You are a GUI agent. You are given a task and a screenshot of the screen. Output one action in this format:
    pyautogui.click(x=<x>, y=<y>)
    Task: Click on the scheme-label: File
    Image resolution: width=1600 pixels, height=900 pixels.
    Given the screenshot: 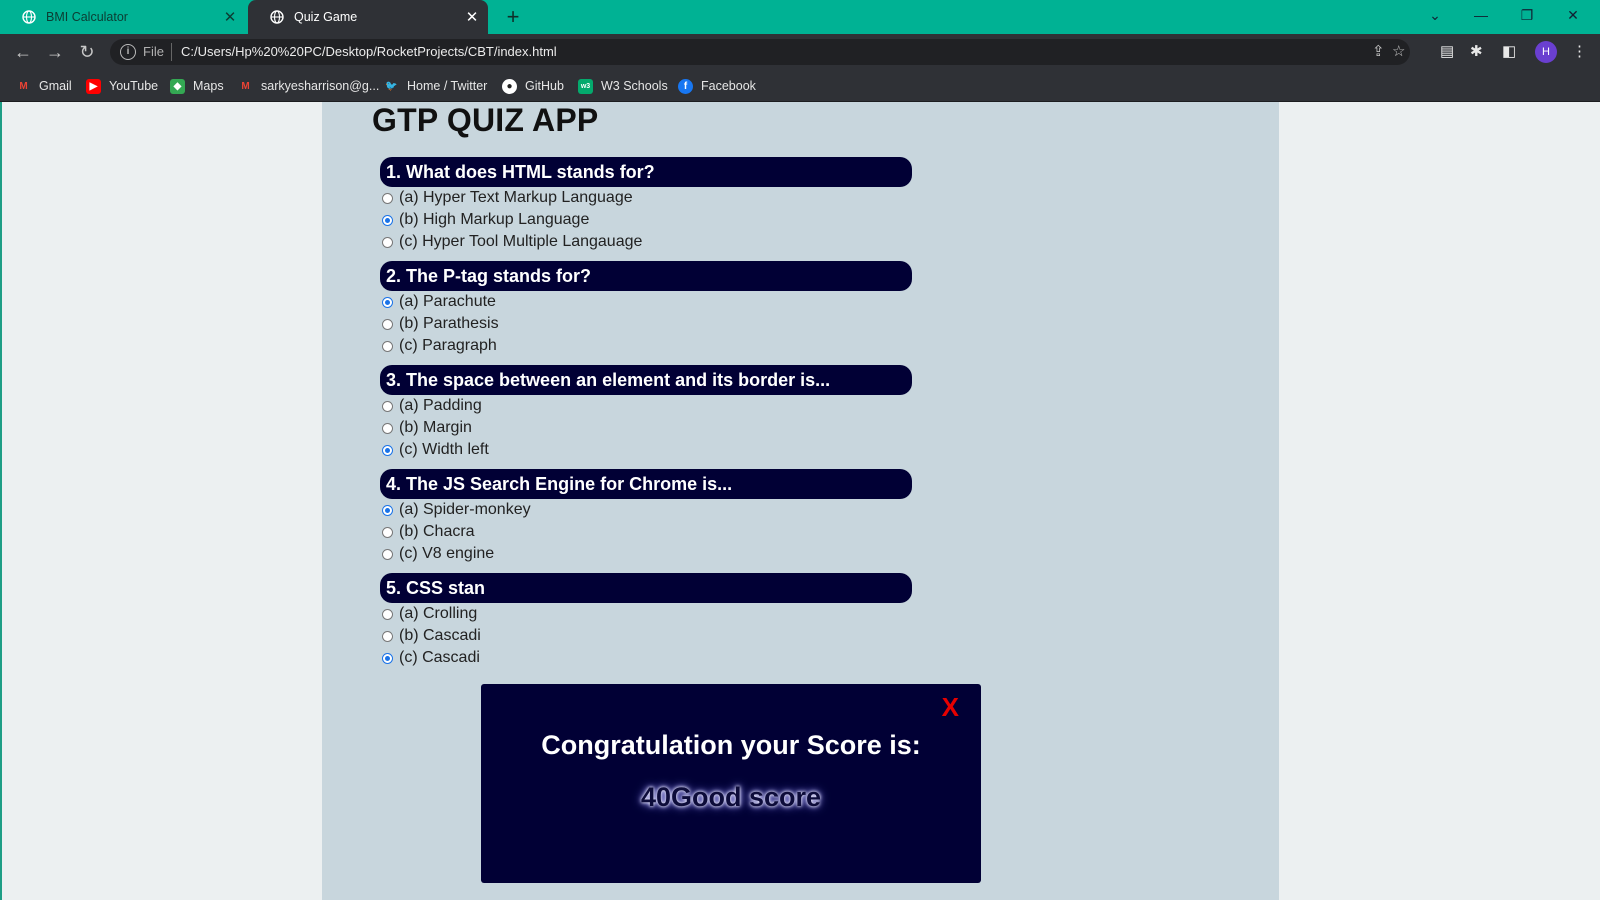 What is the action you would take?
    pyautogui.click(x=153, y=51)
    